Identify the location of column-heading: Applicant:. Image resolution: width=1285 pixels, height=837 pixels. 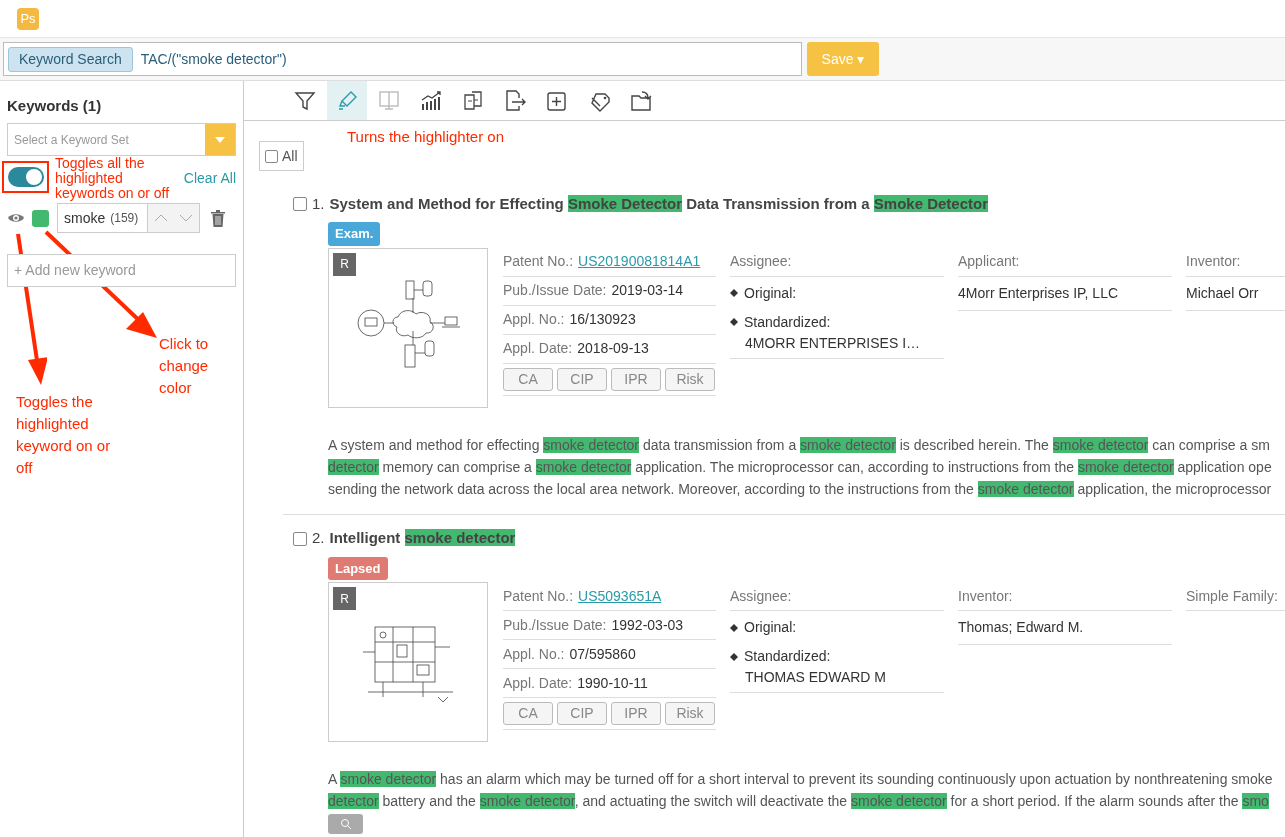
(989, 261).